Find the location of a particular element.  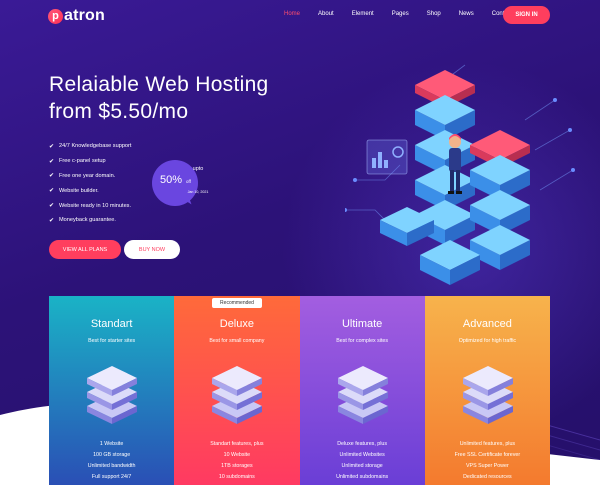

plan-feature: Unlimited Websites is located at coordinates (362, 455).